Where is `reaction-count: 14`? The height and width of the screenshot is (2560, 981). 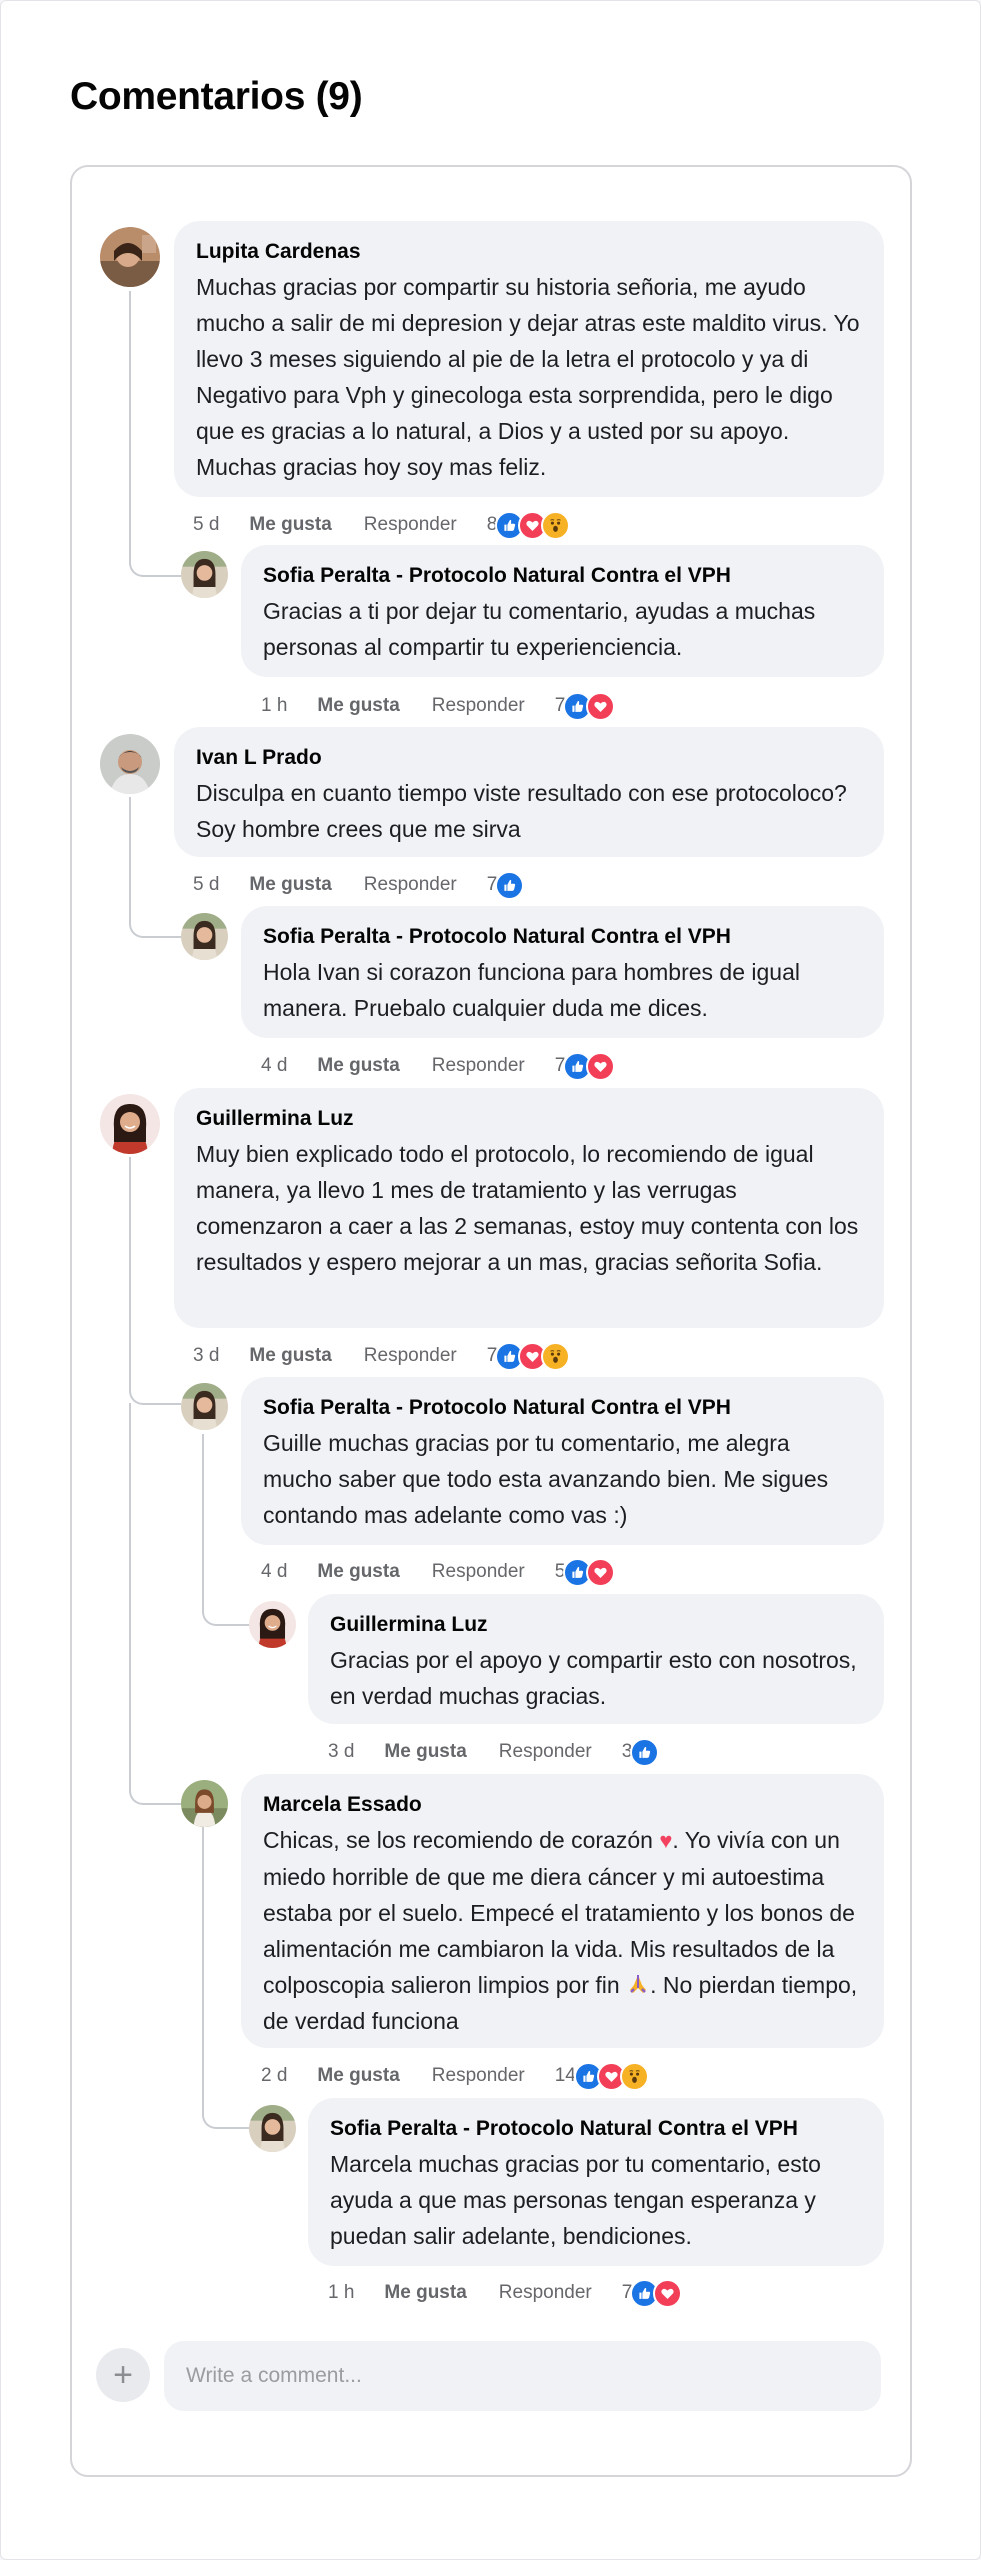 reaction-count: 14 is located at coordinates (565, 2075).